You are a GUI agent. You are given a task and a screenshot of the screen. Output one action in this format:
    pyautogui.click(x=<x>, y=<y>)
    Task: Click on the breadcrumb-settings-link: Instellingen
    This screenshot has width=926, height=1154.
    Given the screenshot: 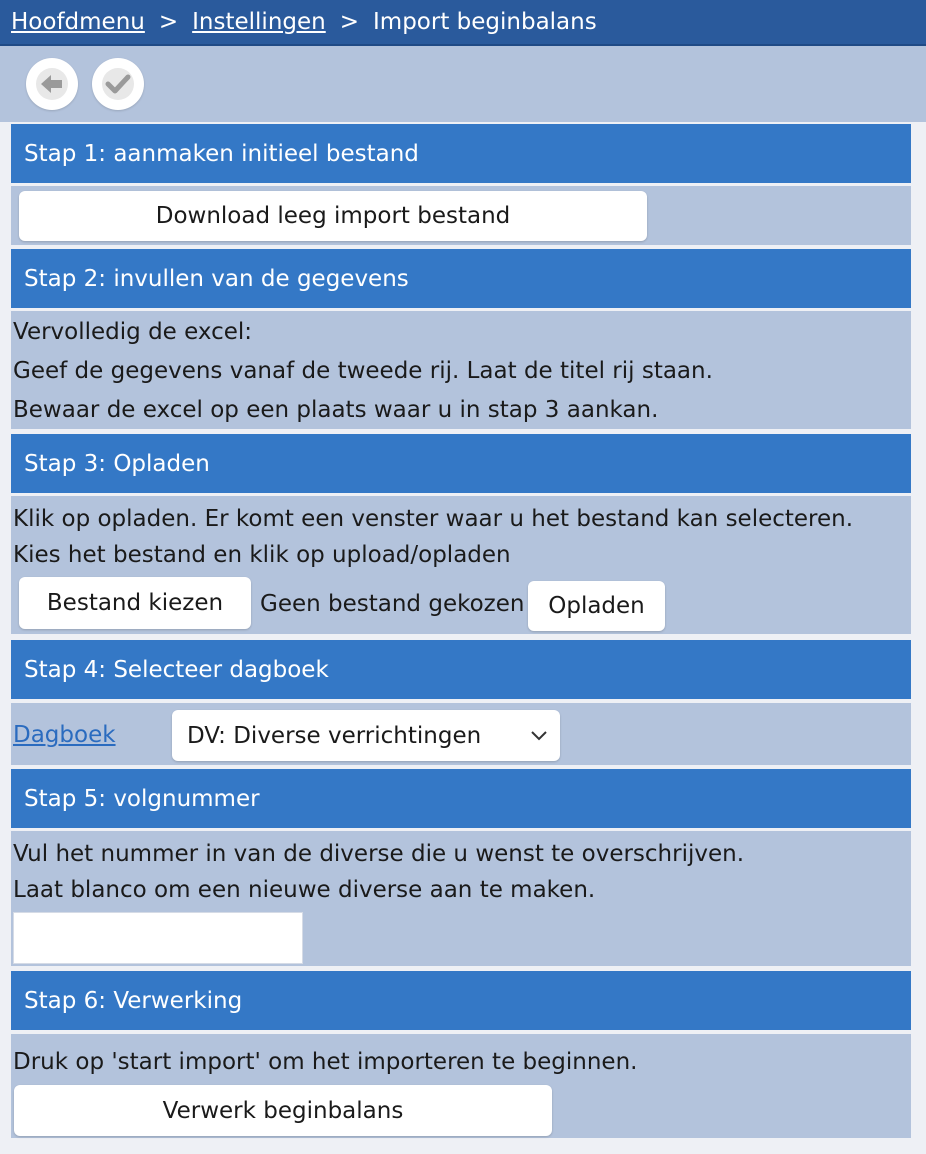 What is the action you would take?
    pyautogui.click(x=259, y=22)
    